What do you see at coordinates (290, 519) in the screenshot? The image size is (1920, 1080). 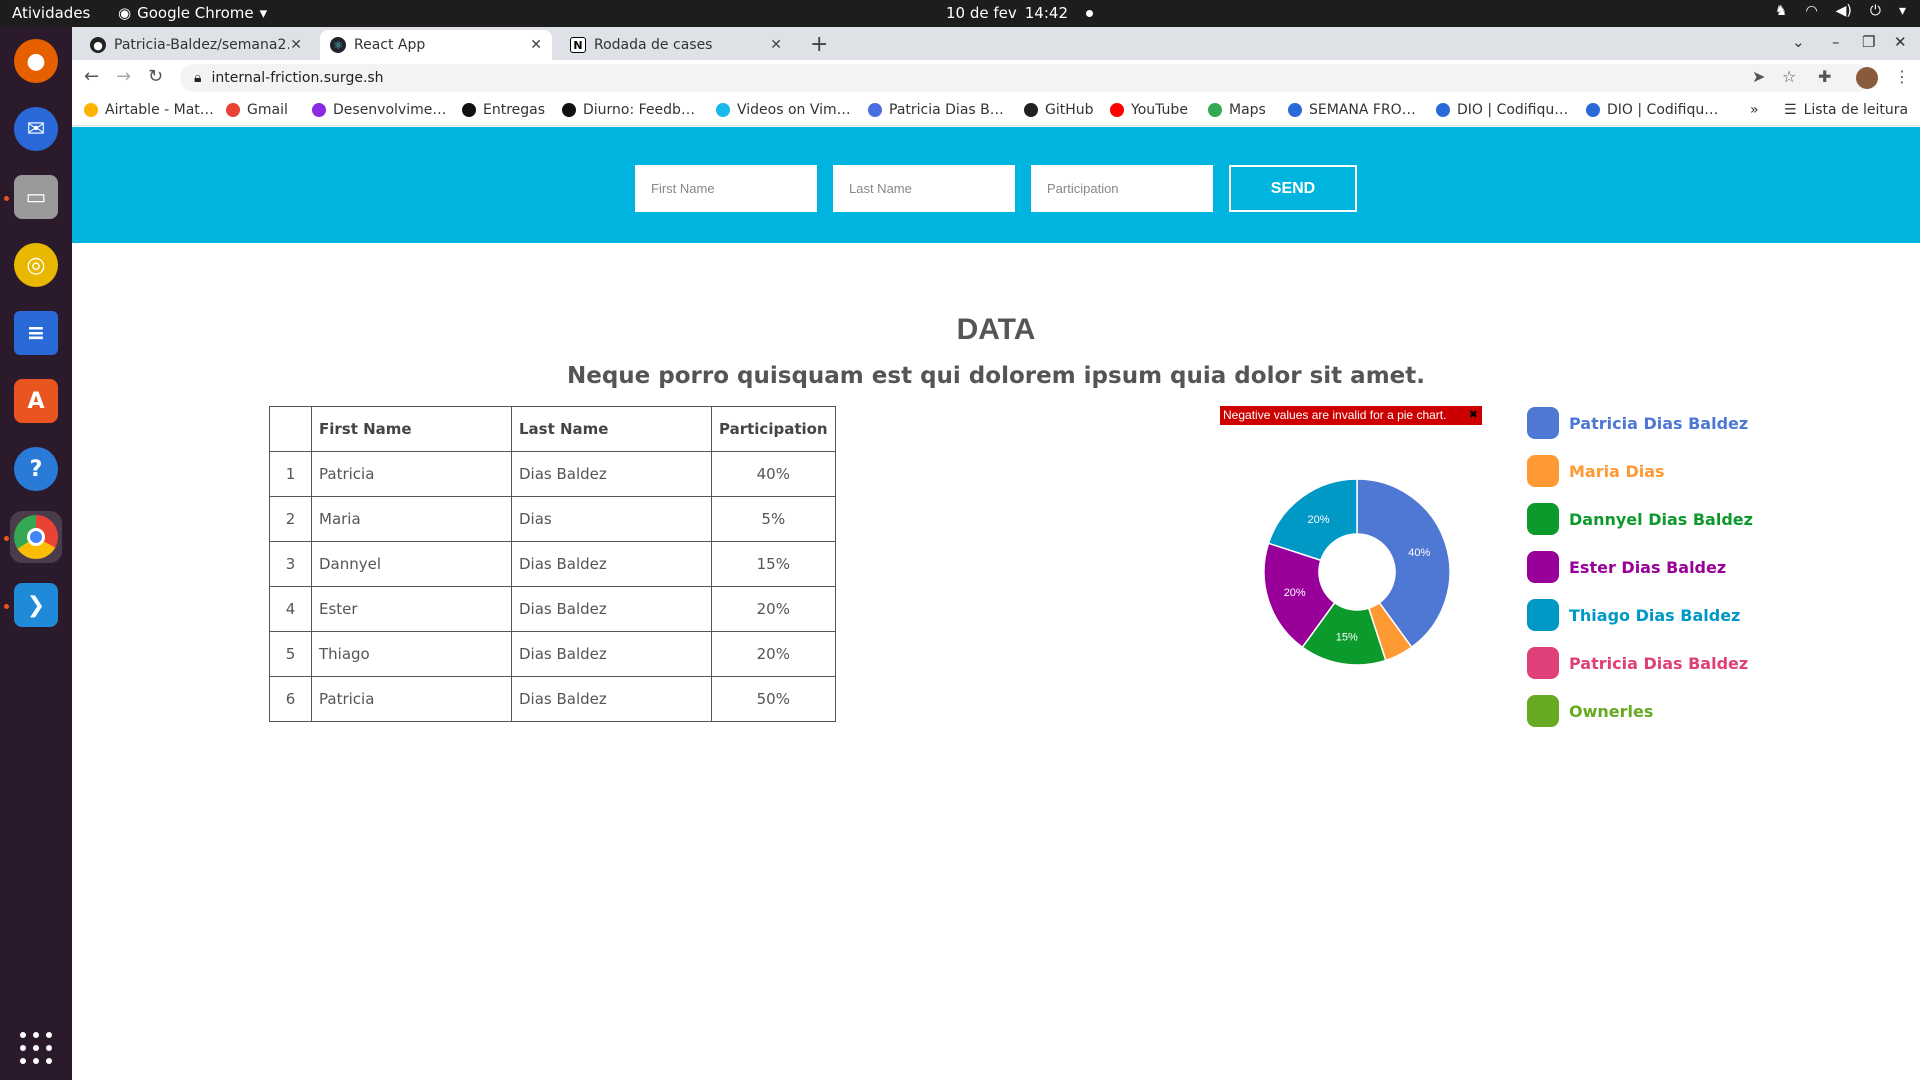 I see `row-index: 2` at bounding box center [290, 519].